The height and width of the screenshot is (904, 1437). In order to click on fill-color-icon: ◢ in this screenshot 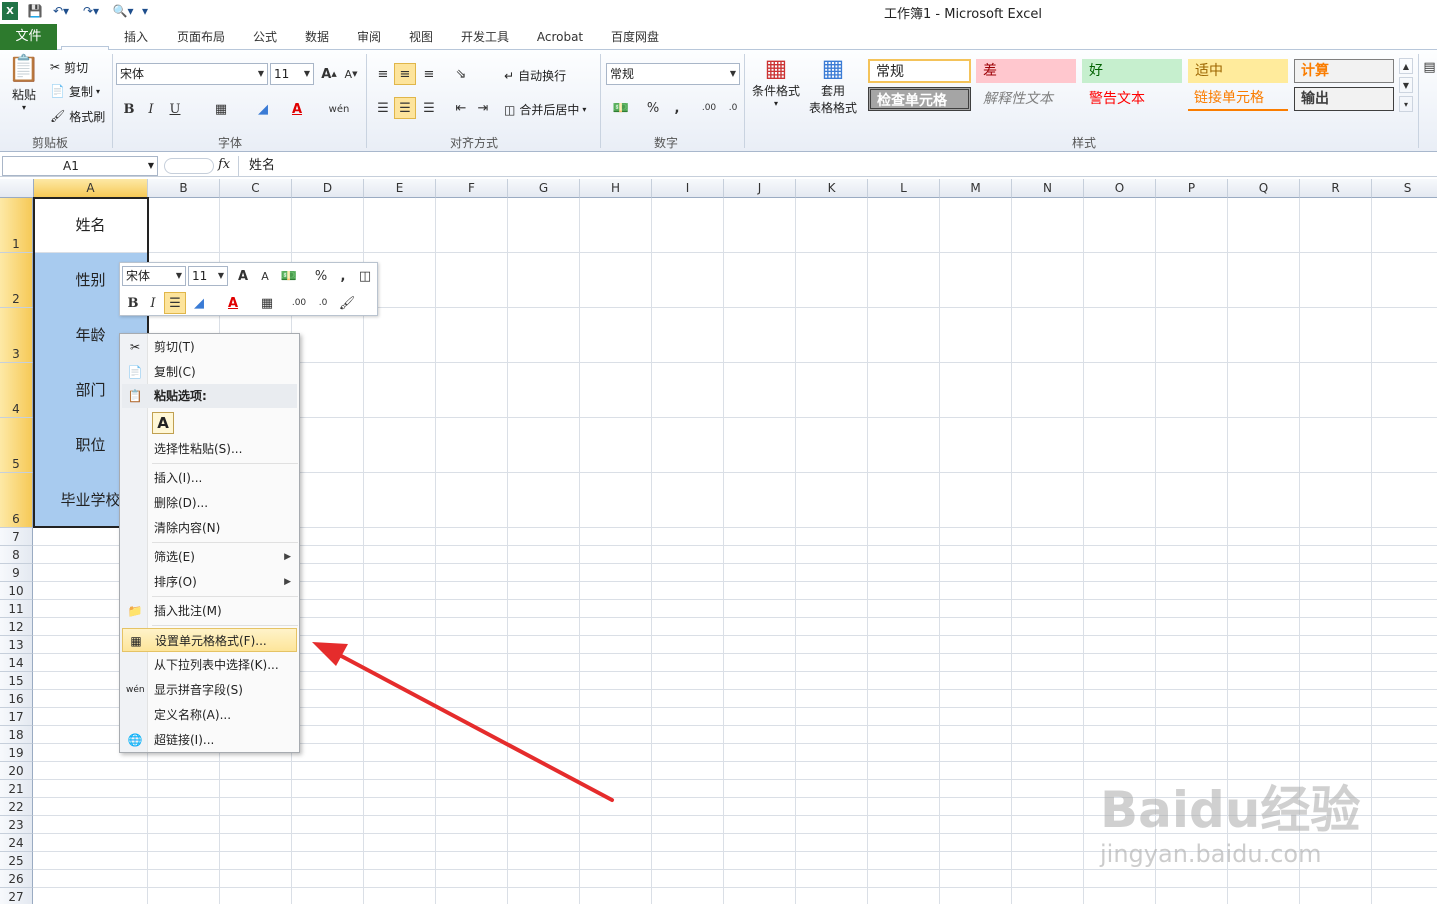, I will do `click(199, 303)`.